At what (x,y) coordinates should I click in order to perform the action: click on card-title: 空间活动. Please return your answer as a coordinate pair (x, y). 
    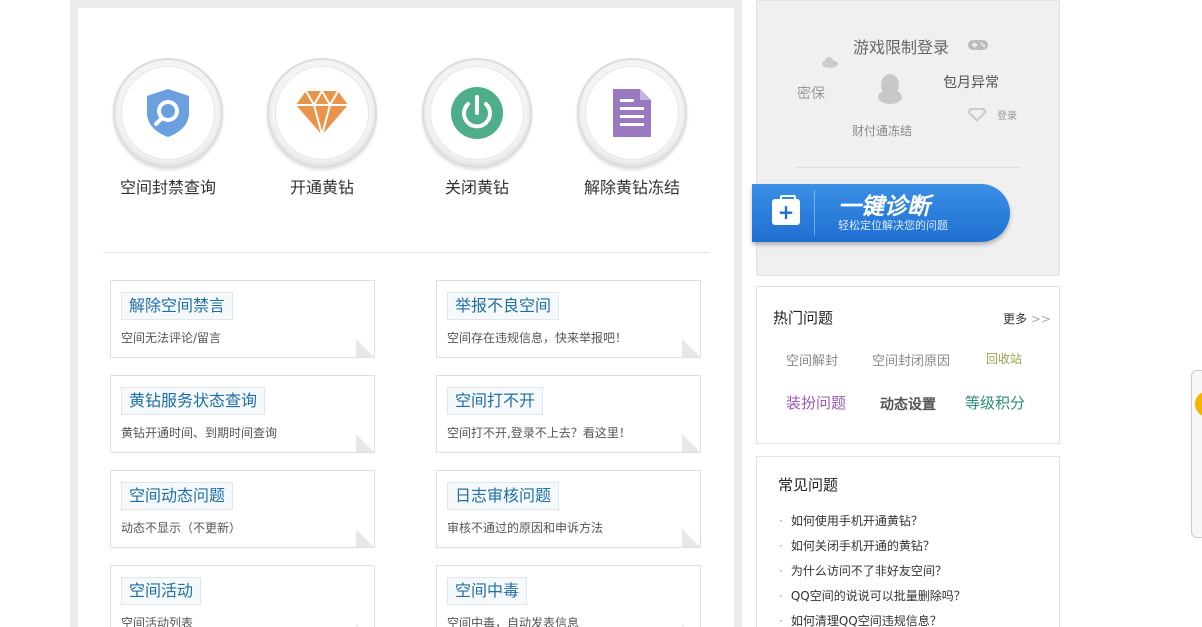
    Looking at the image, I should click on (161, 591).